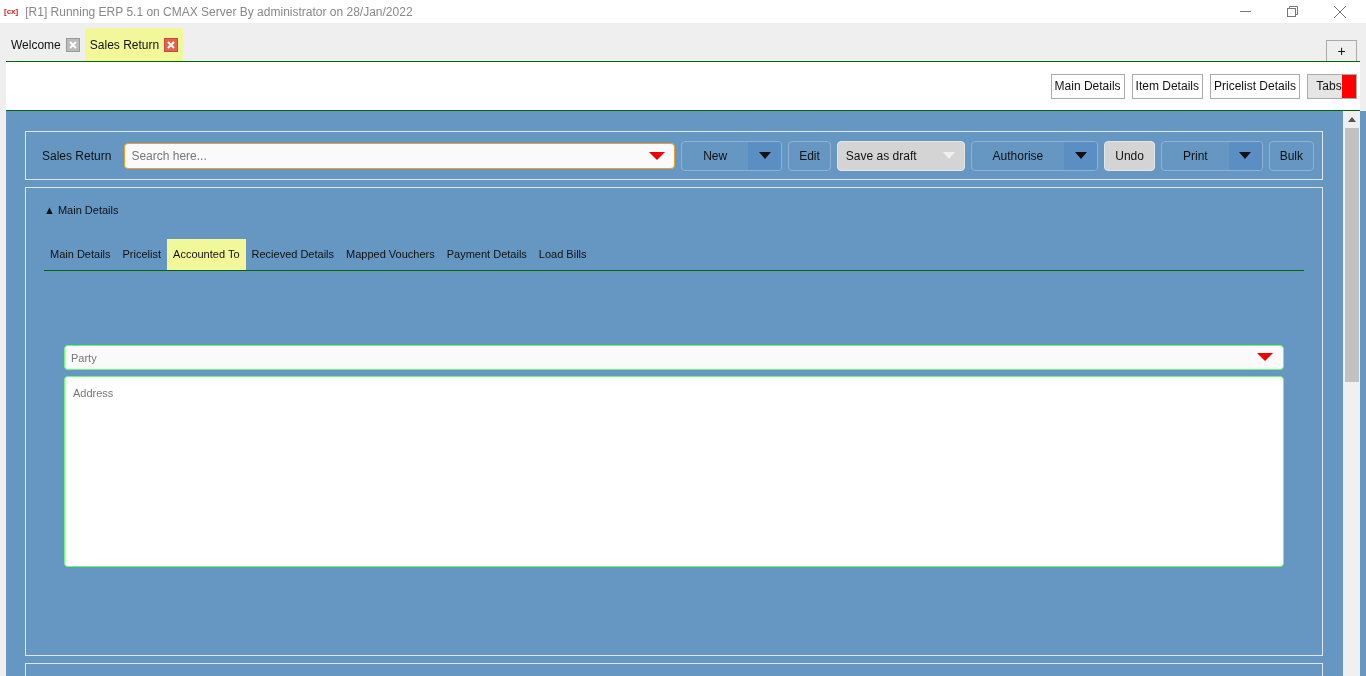  What do you see at coordinates (45, 44) in the screenshot?
I see `document-tab: Welcome` at bounding box center [45, 44].